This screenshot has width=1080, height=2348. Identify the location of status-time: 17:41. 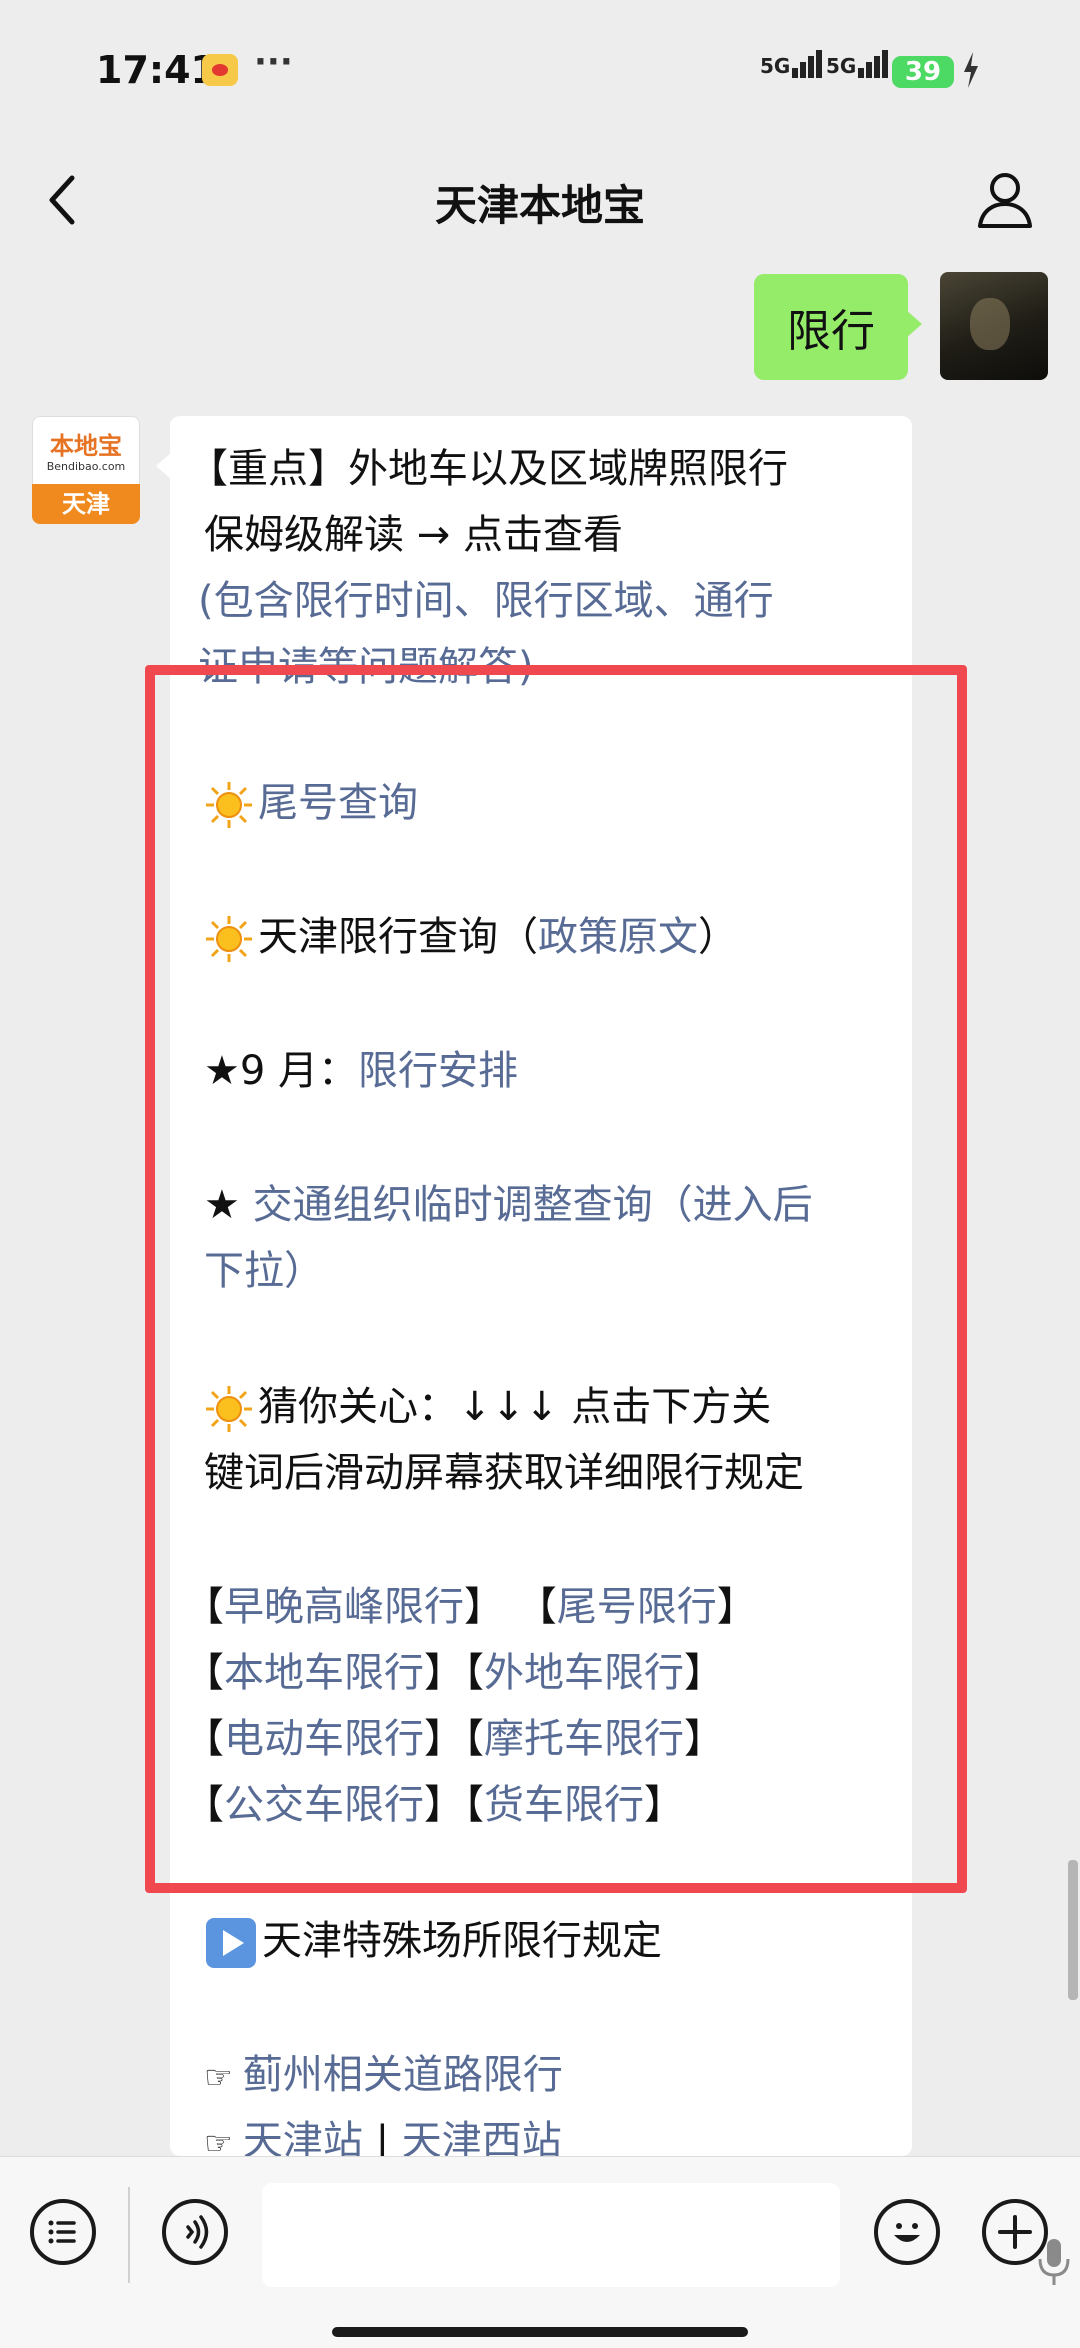
(156, 70).